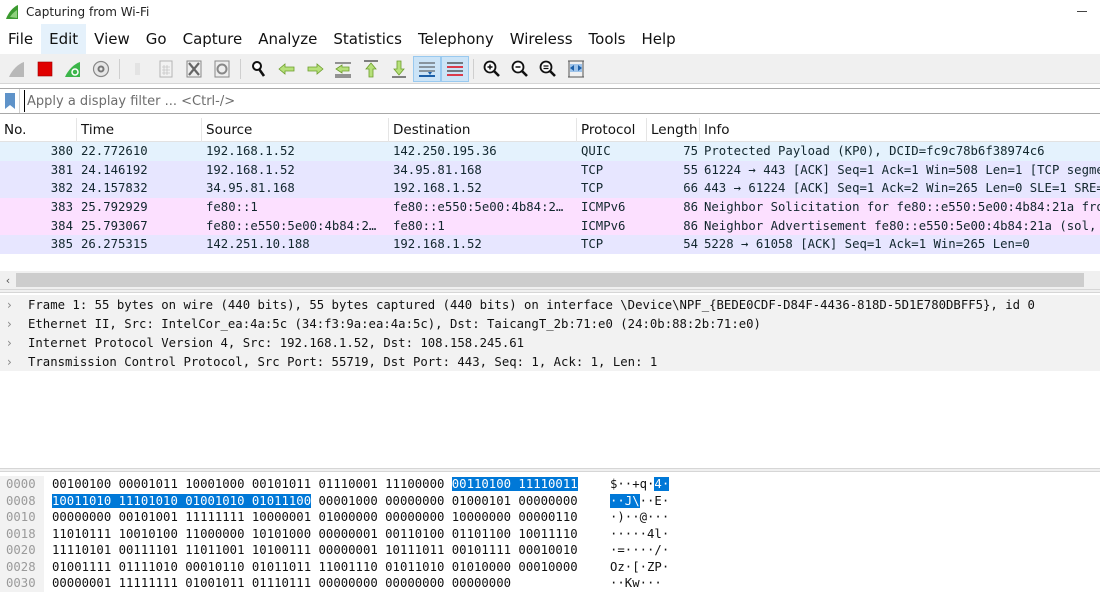 The image size is (1100, 596). What do you see at coordinates (45, 69) in the screenshot?
I see `stop-capture-button` at bounding box center [45, 69].